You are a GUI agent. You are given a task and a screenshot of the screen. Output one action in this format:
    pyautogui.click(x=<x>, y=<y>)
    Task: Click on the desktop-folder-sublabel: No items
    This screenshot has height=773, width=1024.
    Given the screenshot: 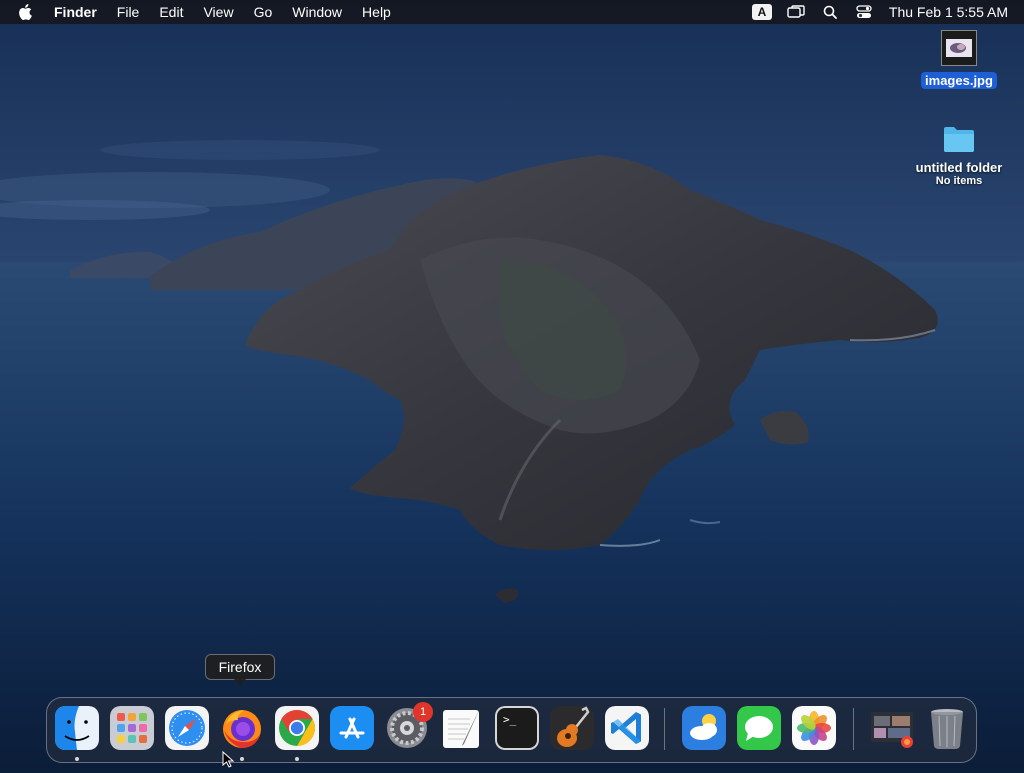 What is the action you would take?
    pyautogui.click(x=959, y=181)
    